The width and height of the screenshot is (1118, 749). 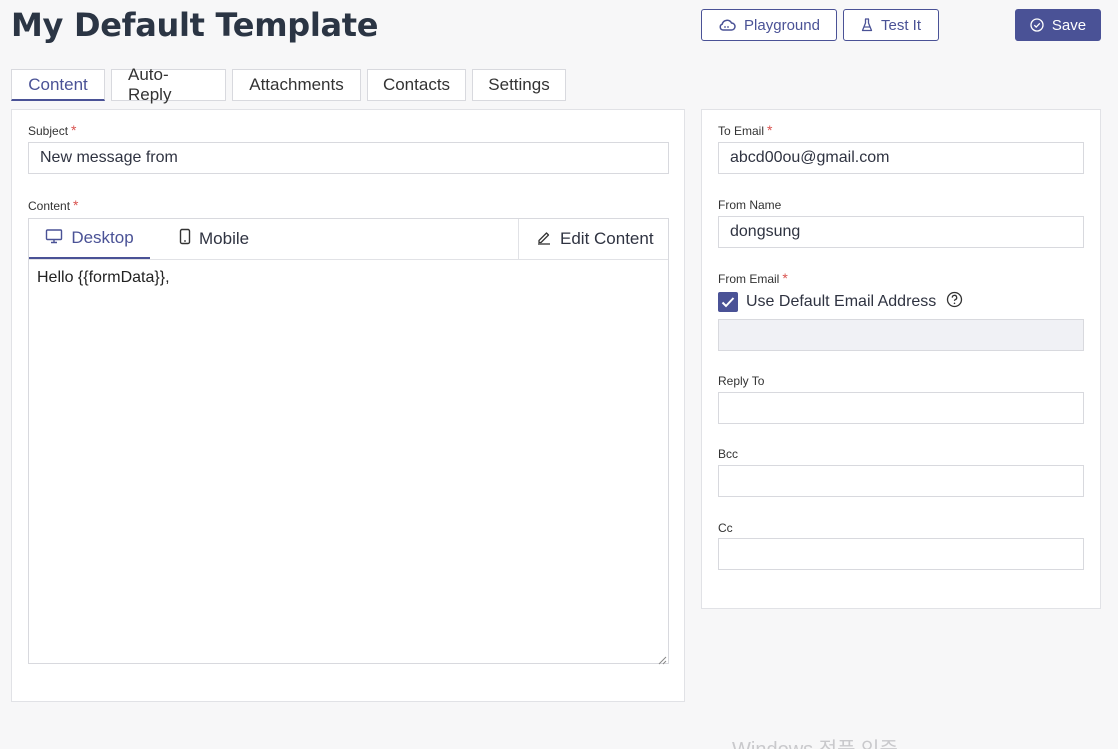 I want to click on desktop-icon, so click(x=54, y=238).